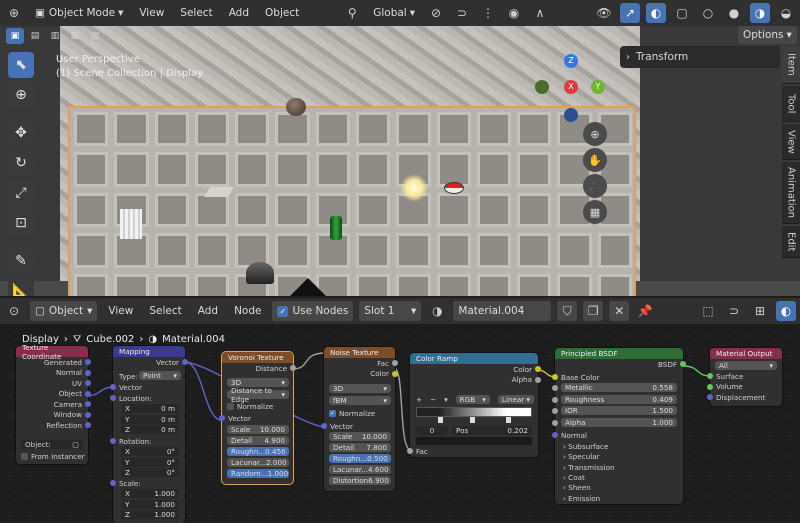 The width and height of the screenshot is (800, 523). Describe the element at coordinates (708, 13) in the screenshot. I see `shading-wire-icon: ○` at that location.